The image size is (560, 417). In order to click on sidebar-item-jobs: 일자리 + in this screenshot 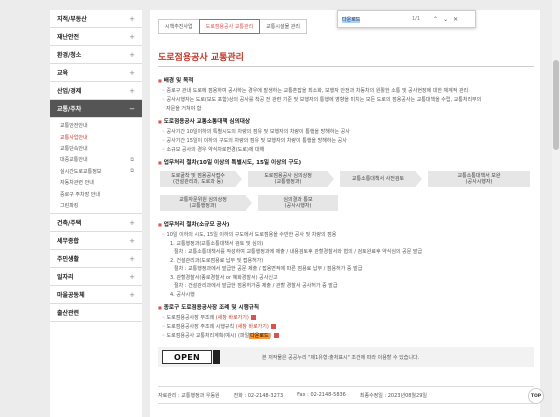, I will do `click(96, 277)`.